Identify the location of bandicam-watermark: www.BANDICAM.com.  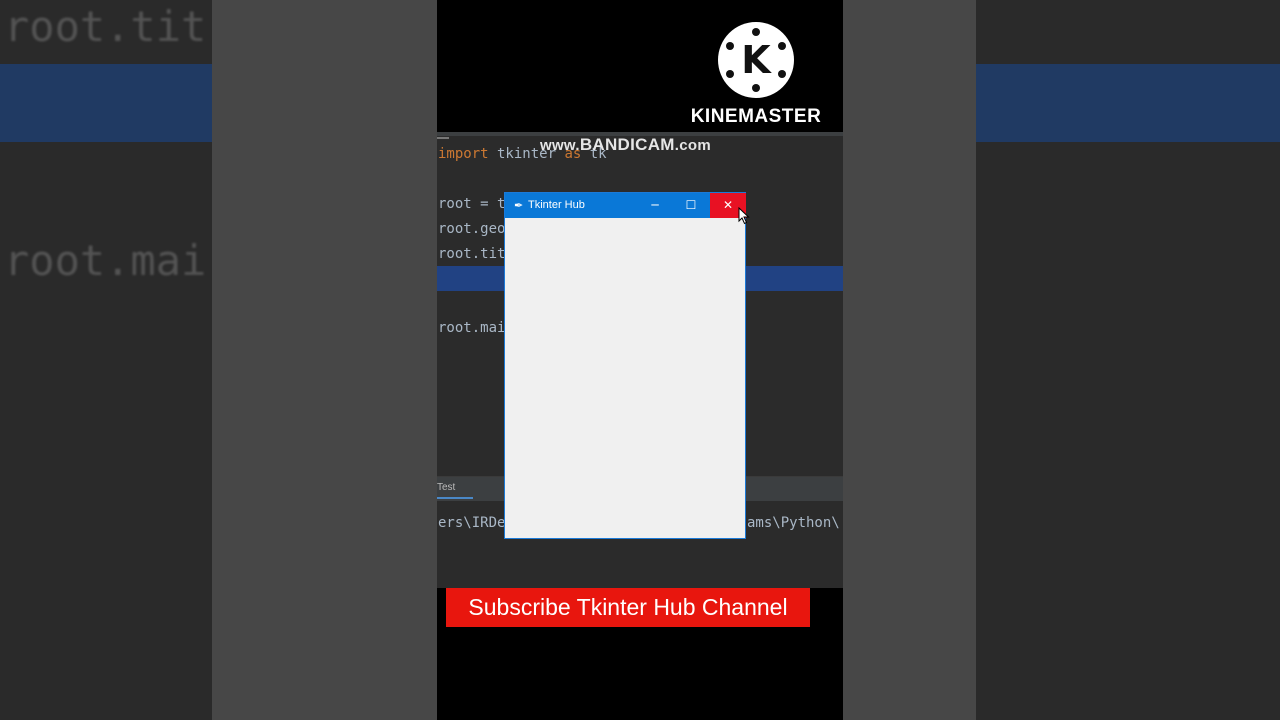
(625, 145).